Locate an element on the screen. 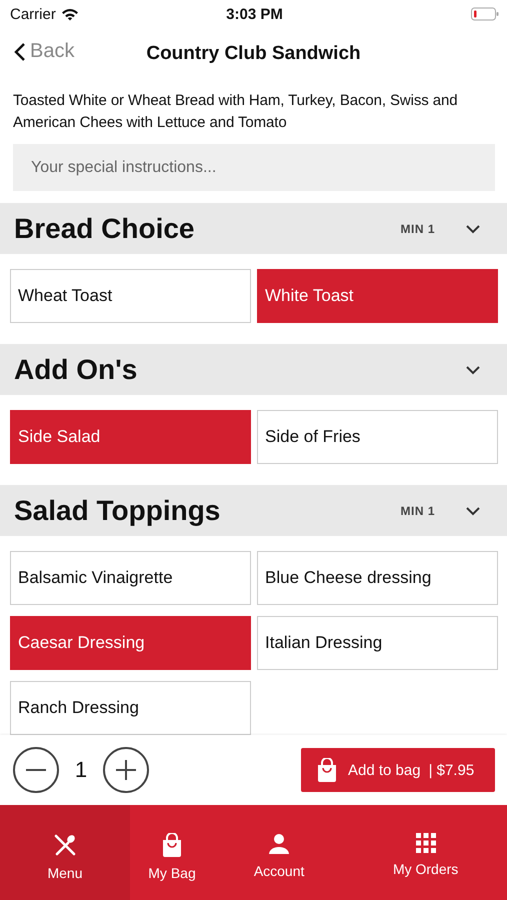  tab-item: Menu is located at coordinates (65, 852).